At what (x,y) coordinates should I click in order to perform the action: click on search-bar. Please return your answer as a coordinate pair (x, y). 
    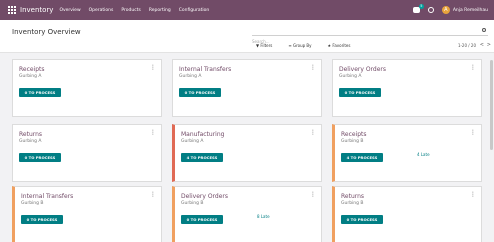
    Looking at the image, I should click on (370, 37).